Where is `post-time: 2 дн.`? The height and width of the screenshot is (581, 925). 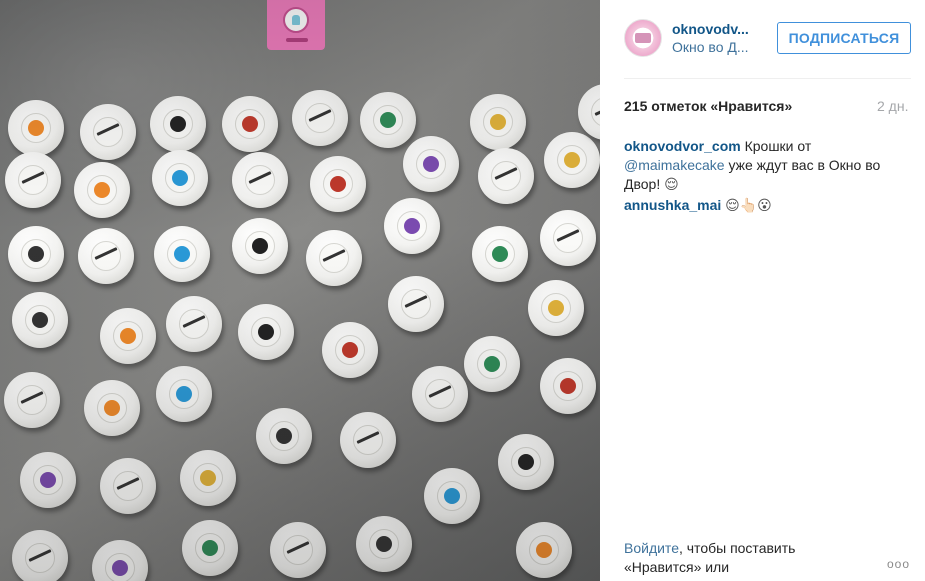
post-time: 2 дн. is located at coordinates (892, 106).